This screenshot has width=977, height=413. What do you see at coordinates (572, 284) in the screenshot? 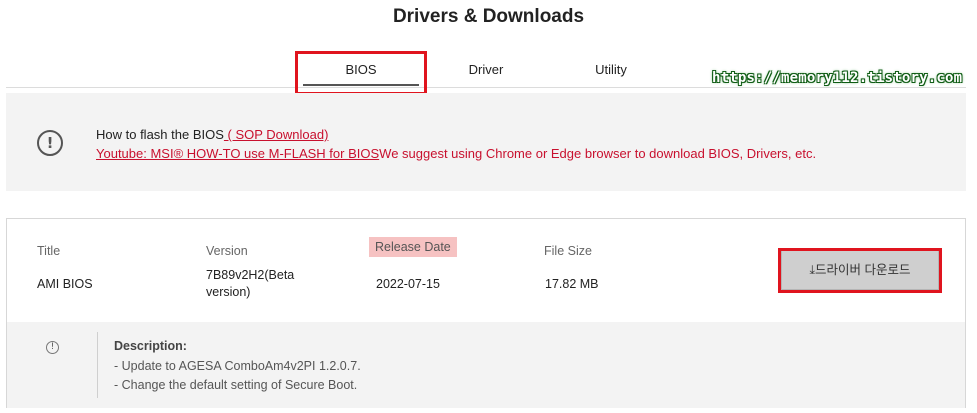
I see `bios-file-size: 17.82 MB` at bounding box center [572, 284].